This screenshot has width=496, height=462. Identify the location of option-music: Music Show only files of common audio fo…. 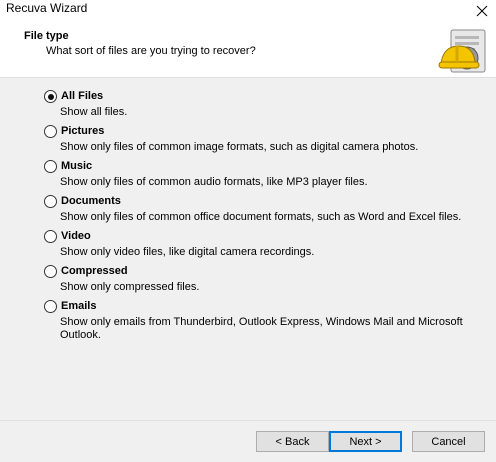
(264, 174).